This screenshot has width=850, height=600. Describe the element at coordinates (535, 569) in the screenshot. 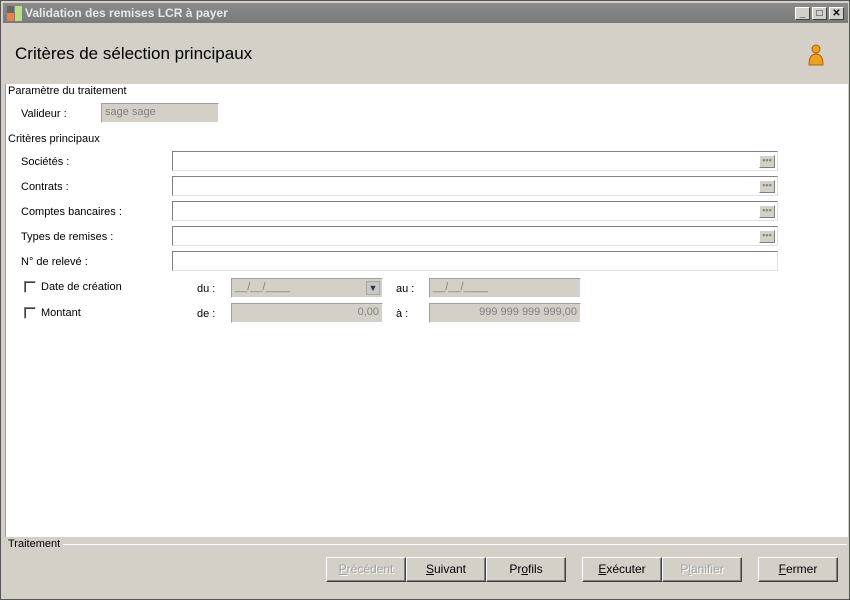

I see `btn-text: fils` at that location.